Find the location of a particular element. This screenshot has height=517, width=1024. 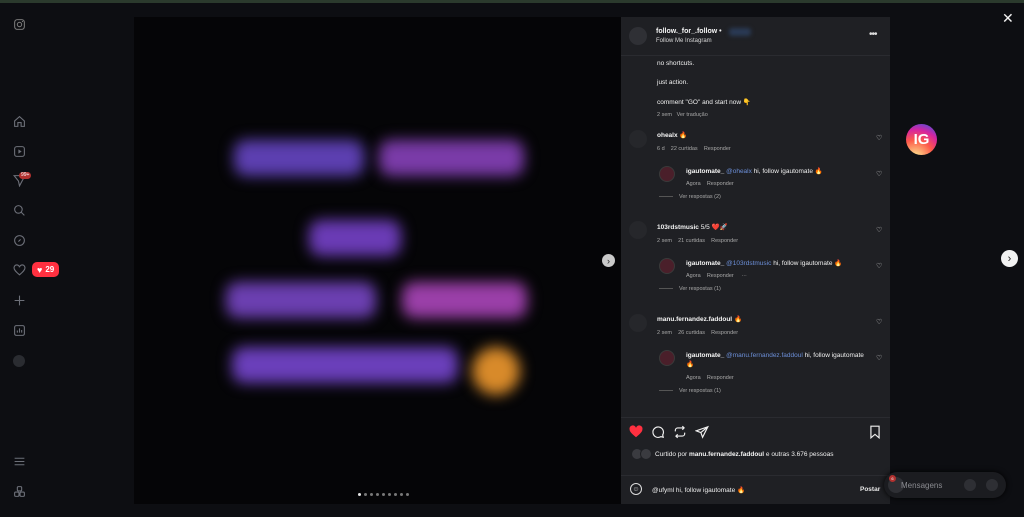

caption-line: just action. is located at coordinates (673, 82).